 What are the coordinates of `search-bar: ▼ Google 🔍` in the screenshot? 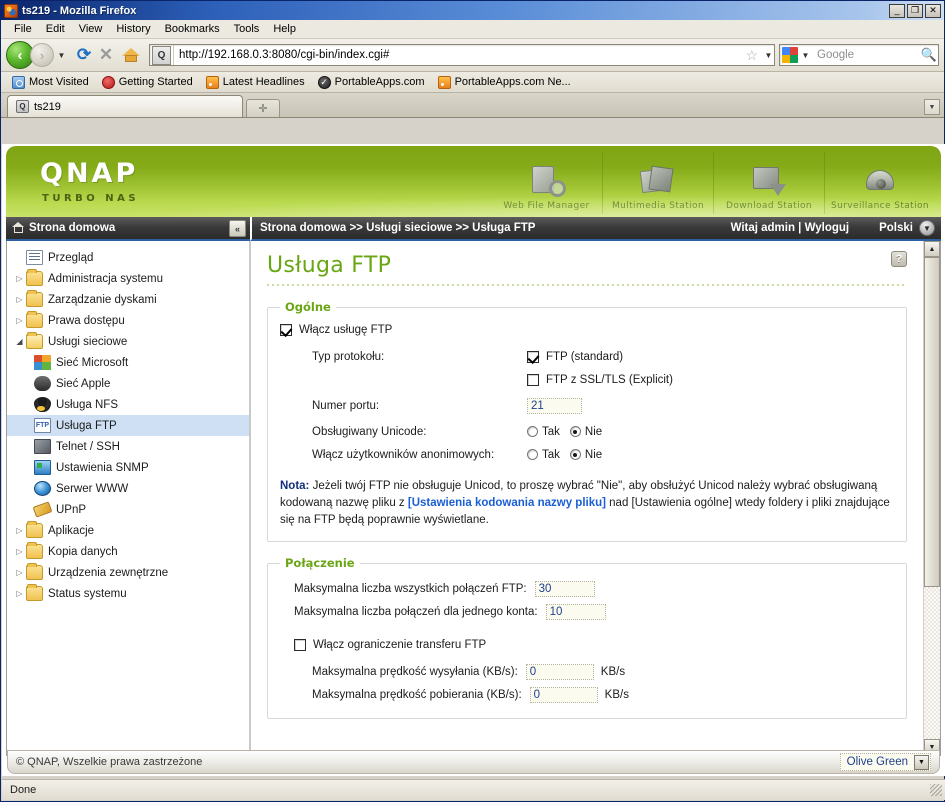 It's located at (859, 55).